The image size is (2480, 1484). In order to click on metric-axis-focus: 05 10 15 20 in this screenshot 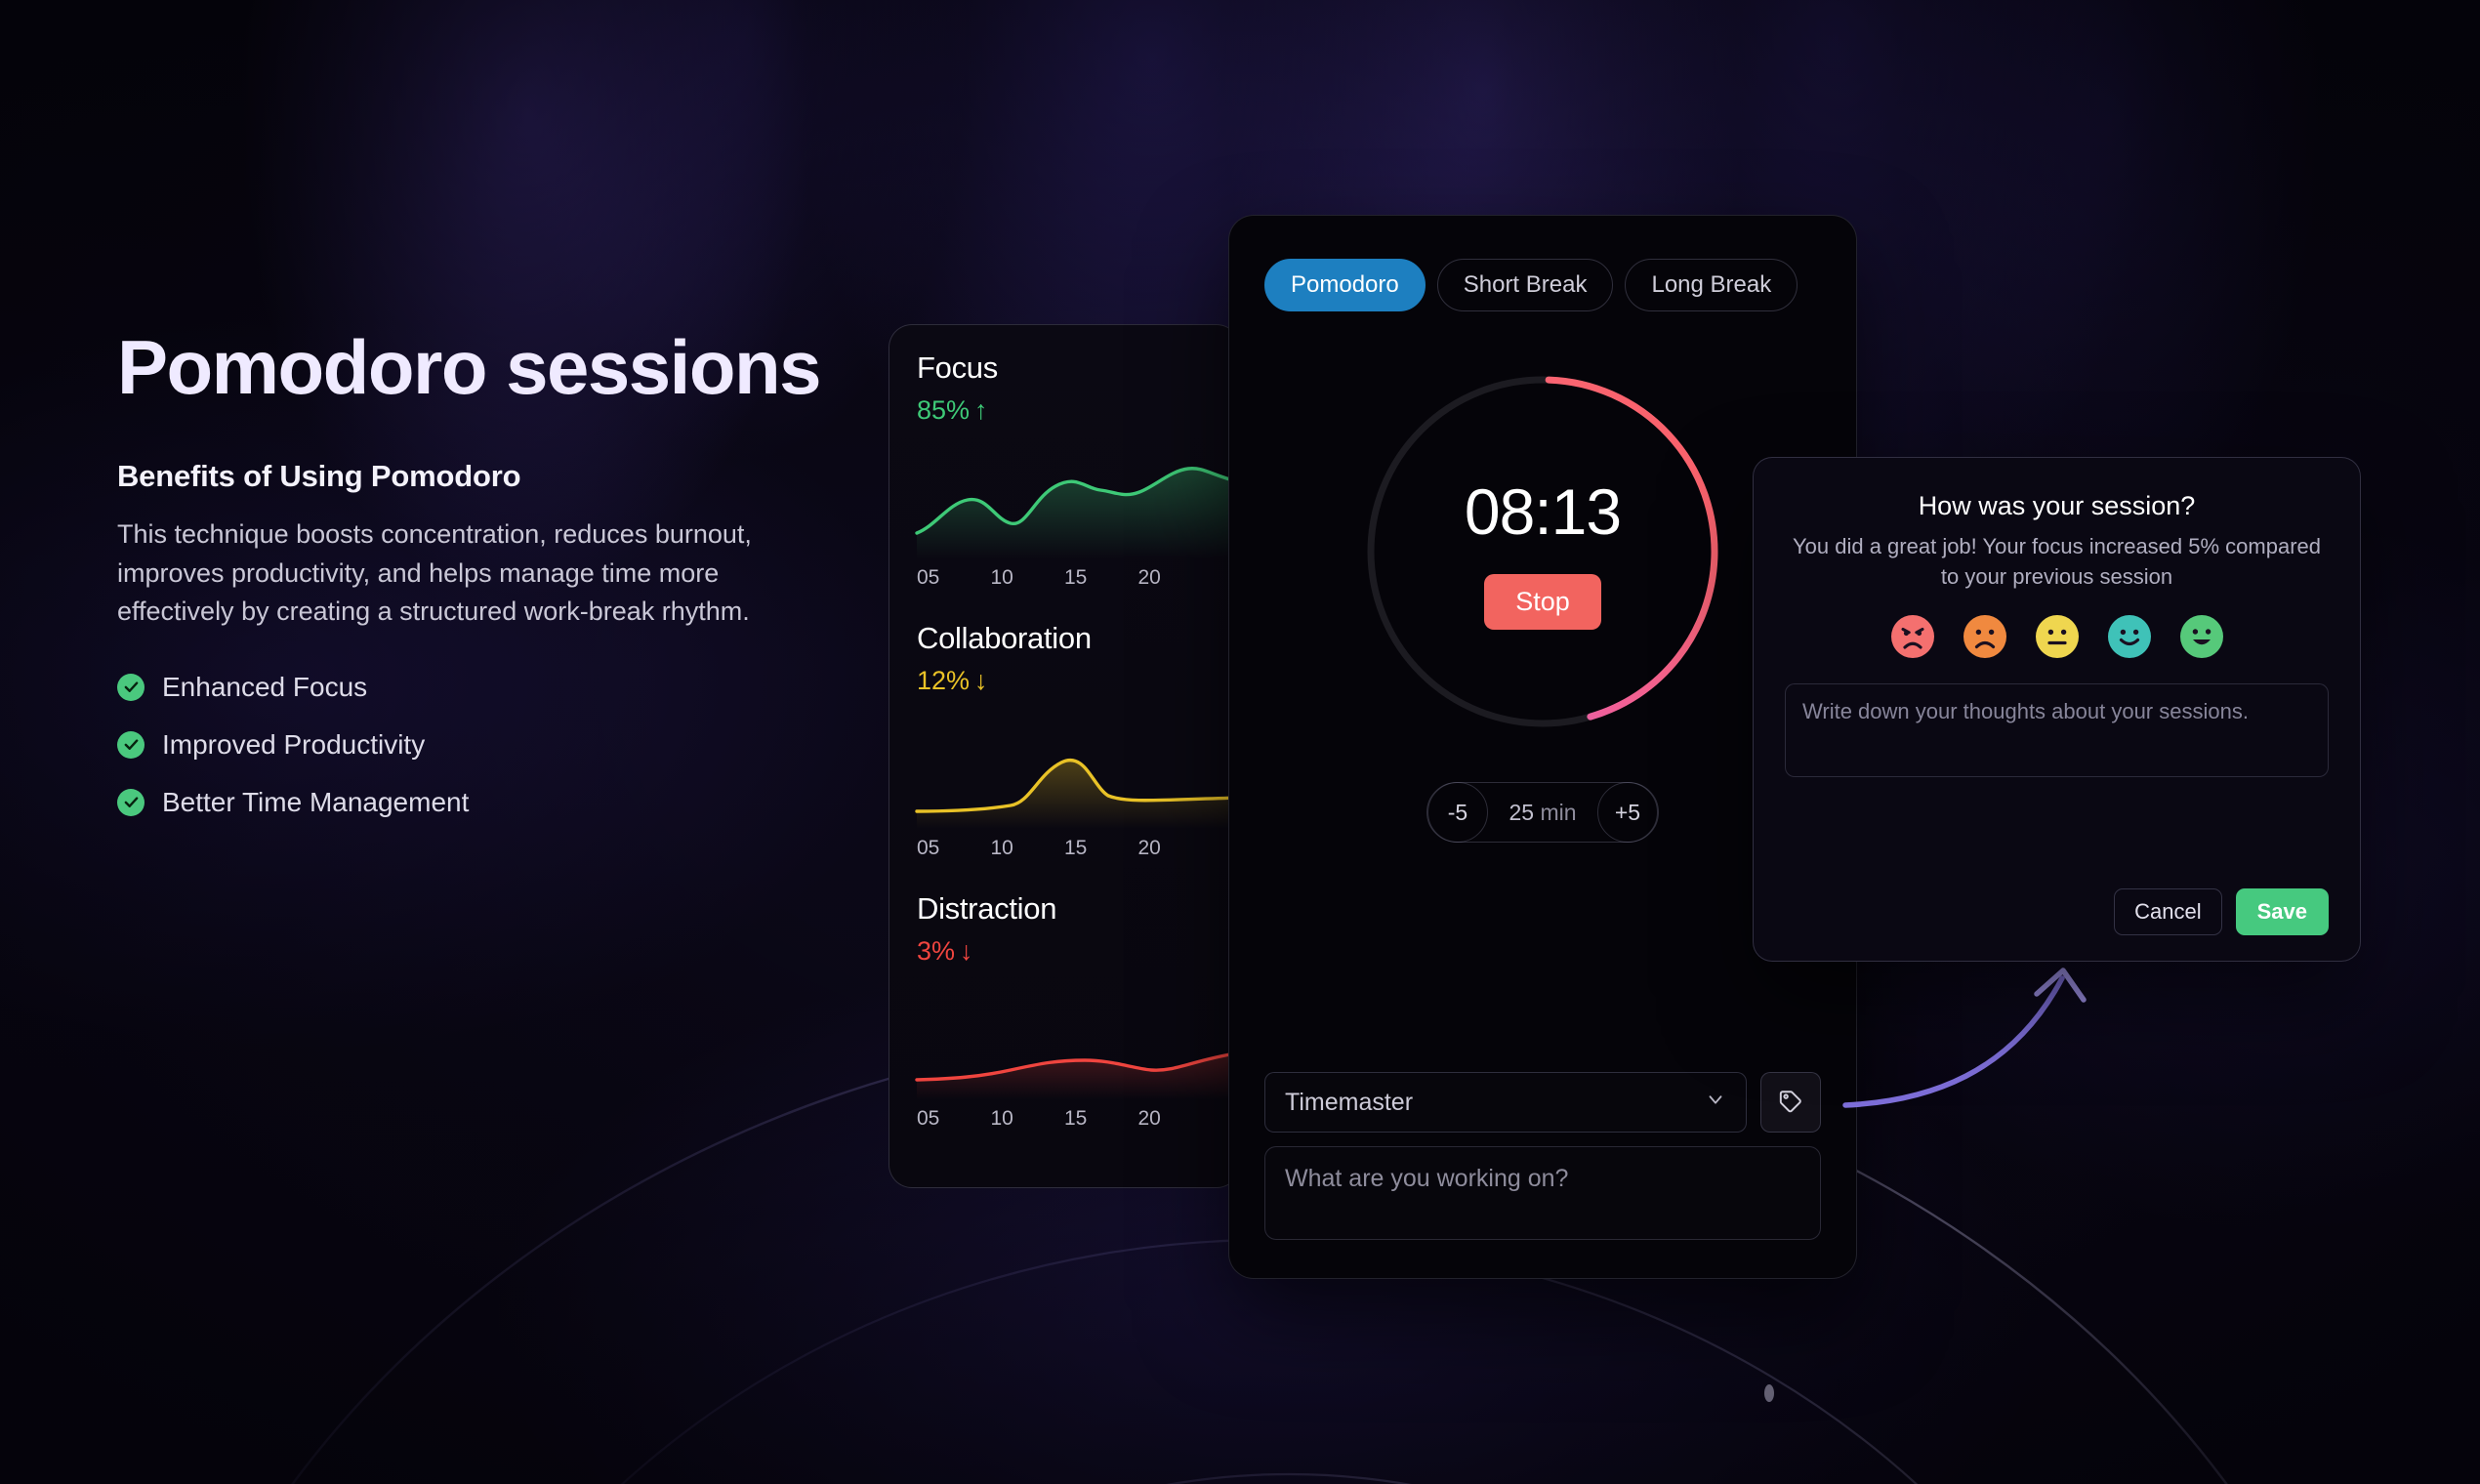, I will do `click(1064, 578)`.